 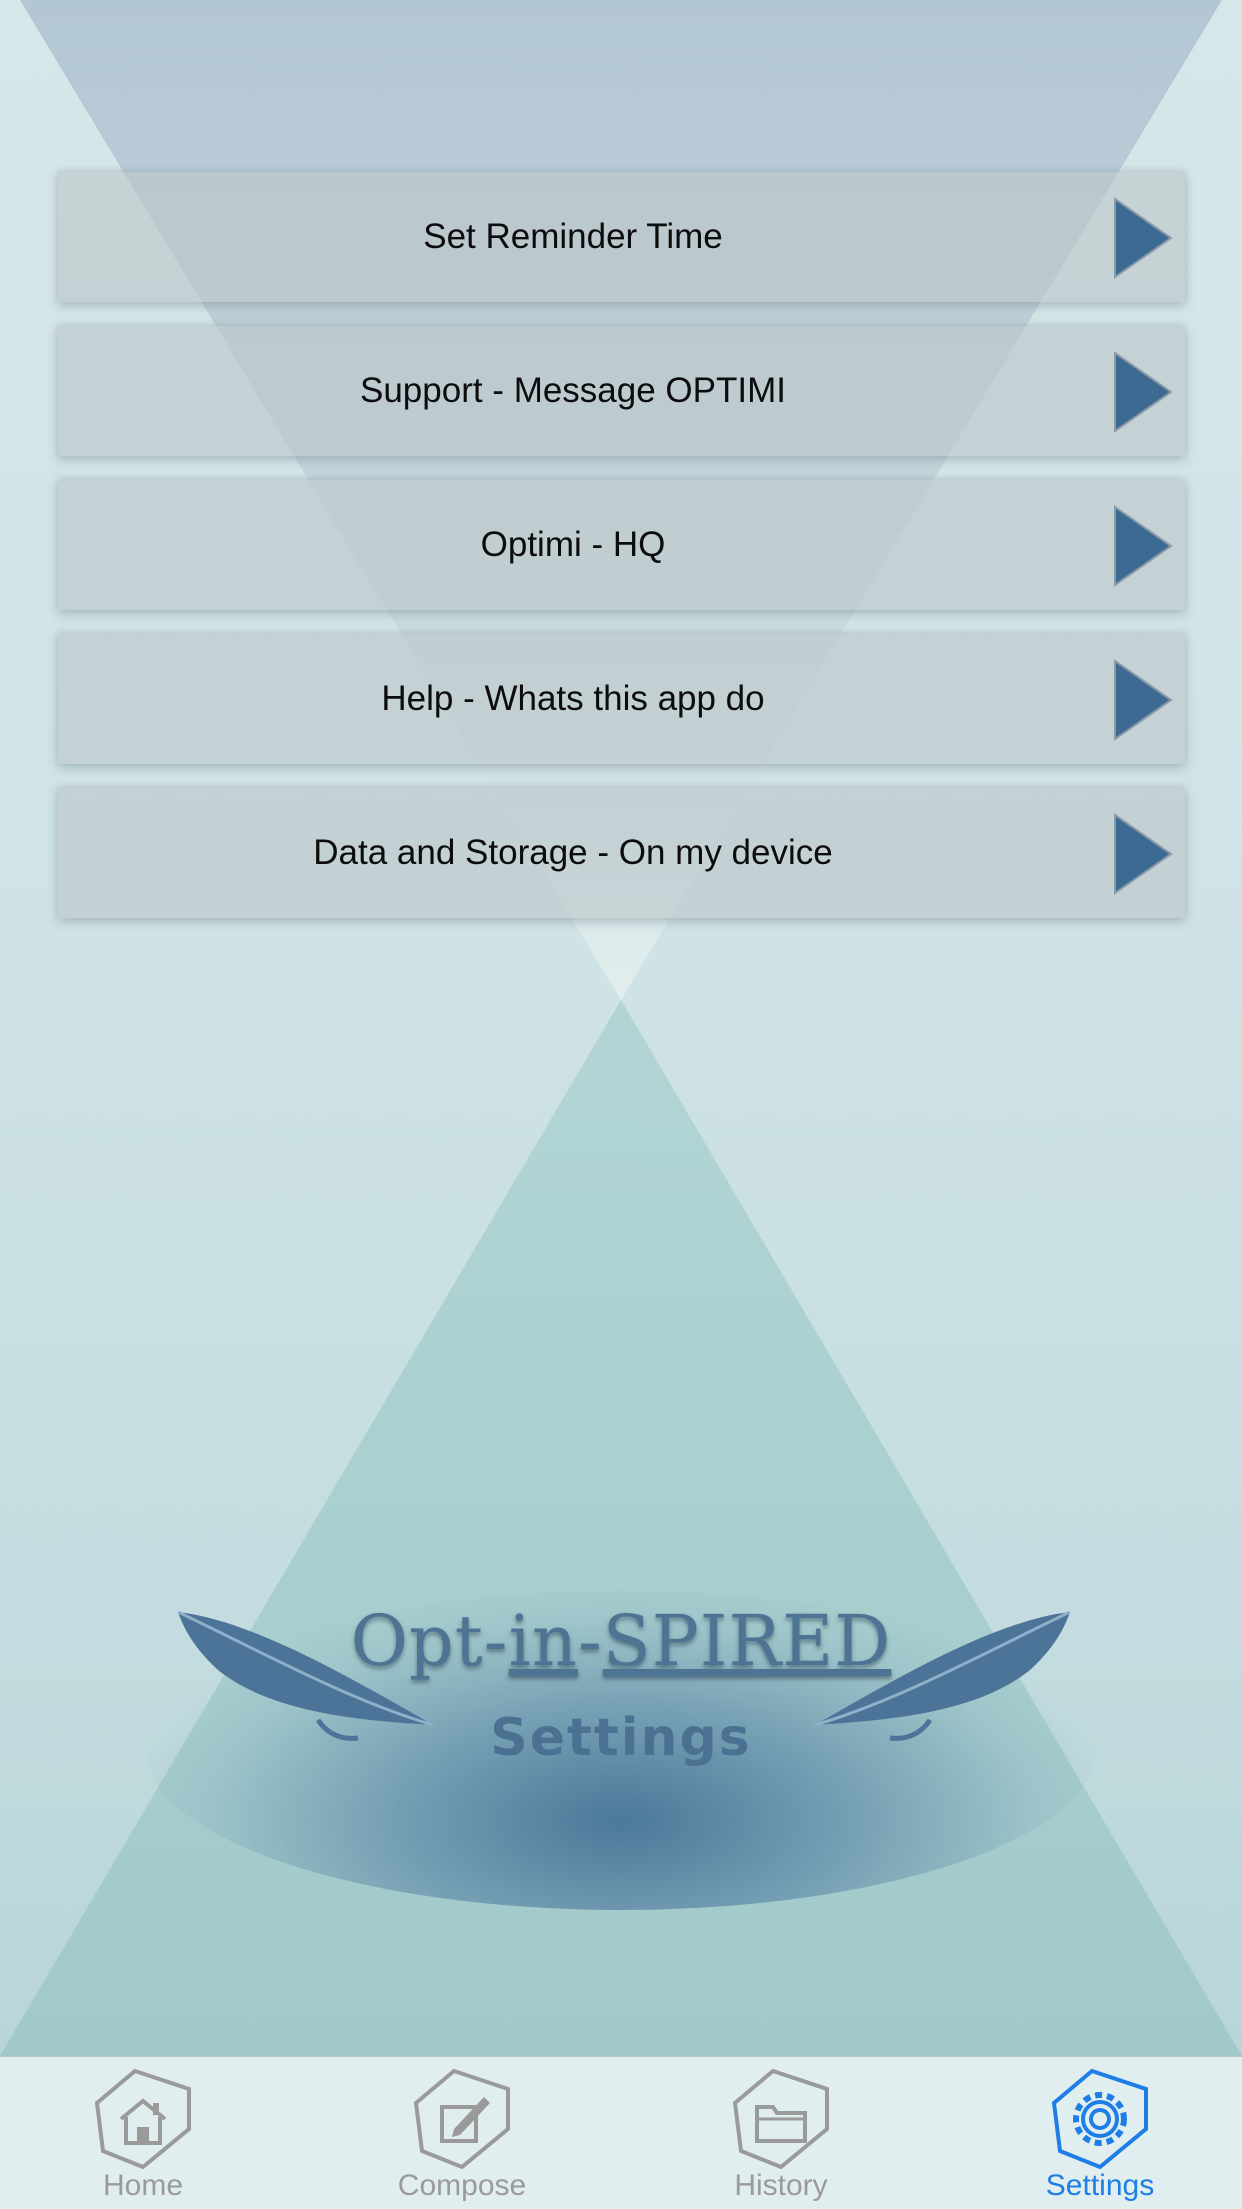 I want to click on tab-history: History, so click(x=781, y=2133).